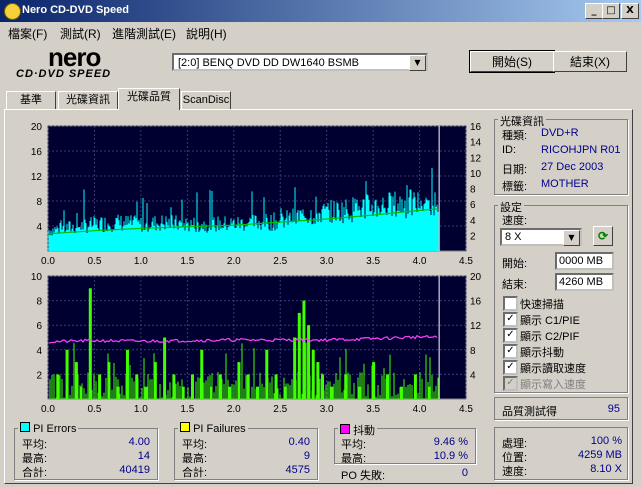 This screenshot has height=487, width=641. I want to click on quality-score-value: 95, so click(613, 409).